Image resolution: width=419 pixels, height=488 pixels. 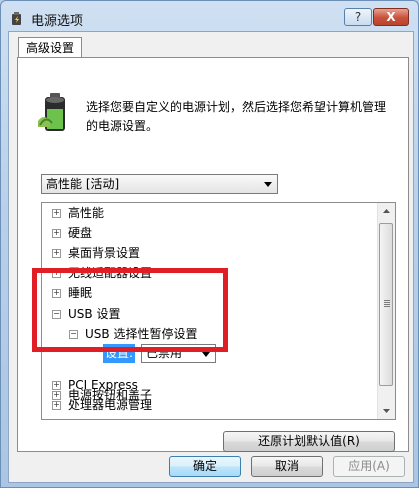 I want to click on tree-item-label: 无线适配器设置, so click(x=110, y=273).